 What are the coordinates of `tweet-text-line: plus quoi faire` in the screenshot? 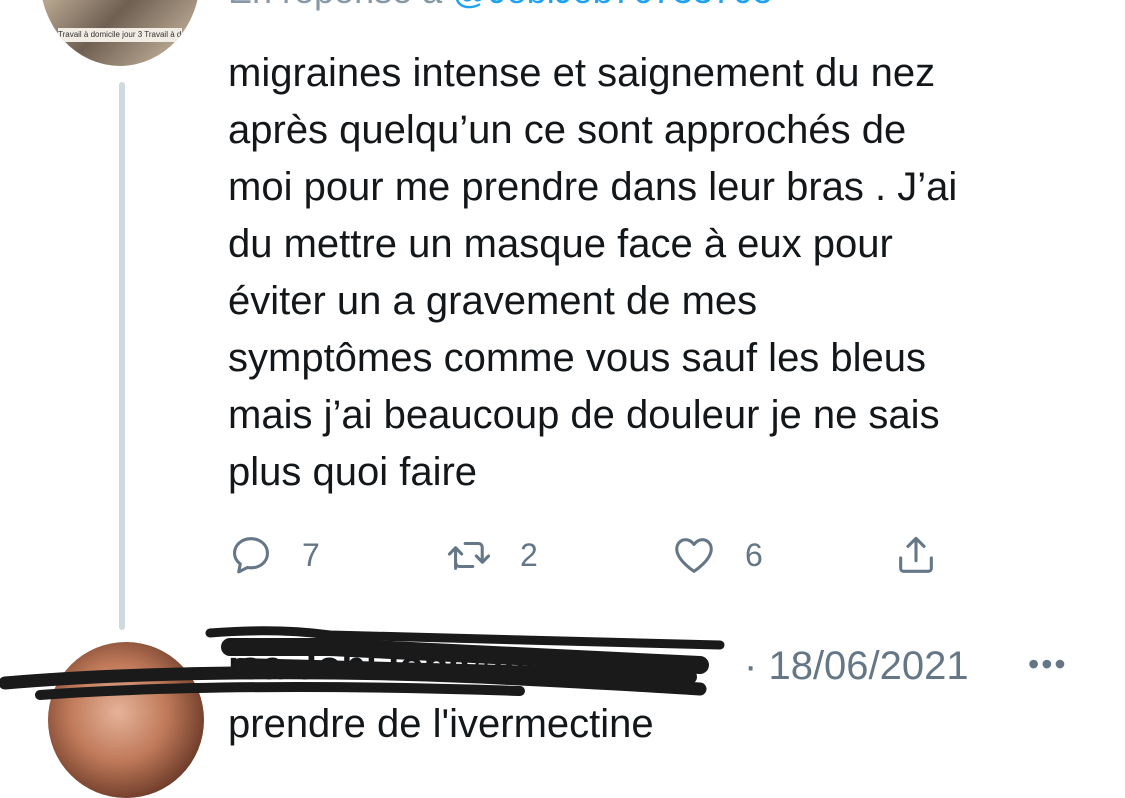 It's located at (353, 472).